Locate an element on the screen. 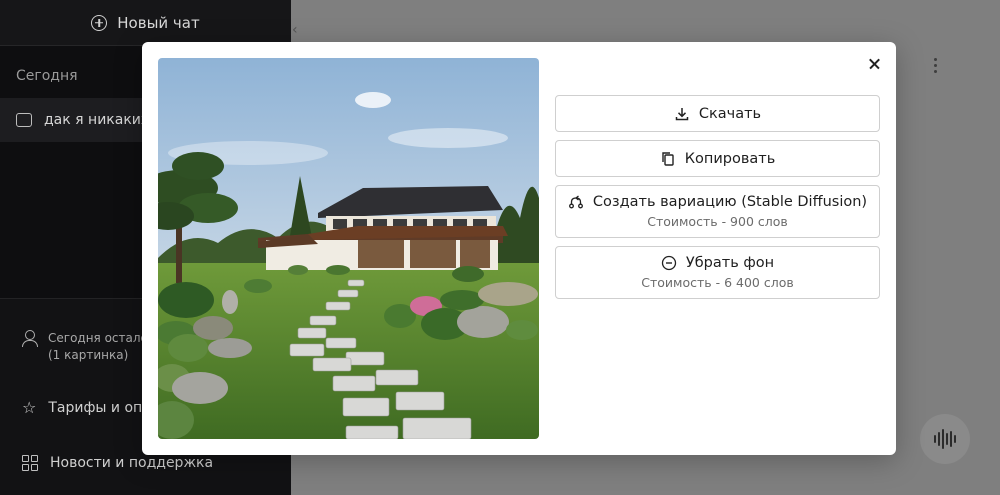 This screenshot has width=1000, height=495. section-today-label: Сегодня is located at coordinates (47, 76).